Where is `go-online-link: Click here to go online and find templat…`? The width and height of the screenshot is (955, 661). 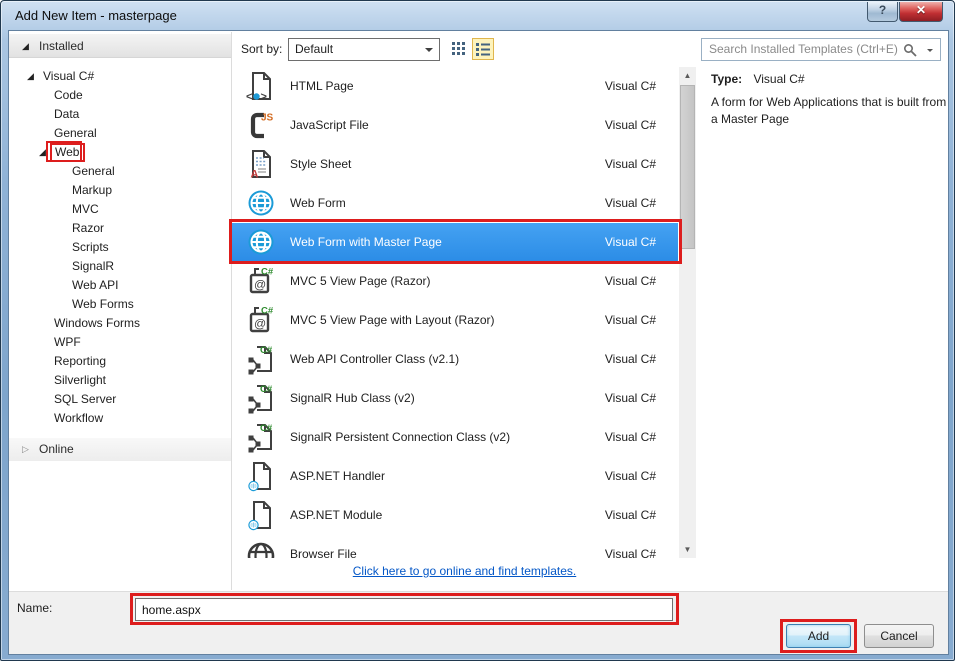 go-online-link: Click here to go online and find templat… is located at coordinates (464, 571).